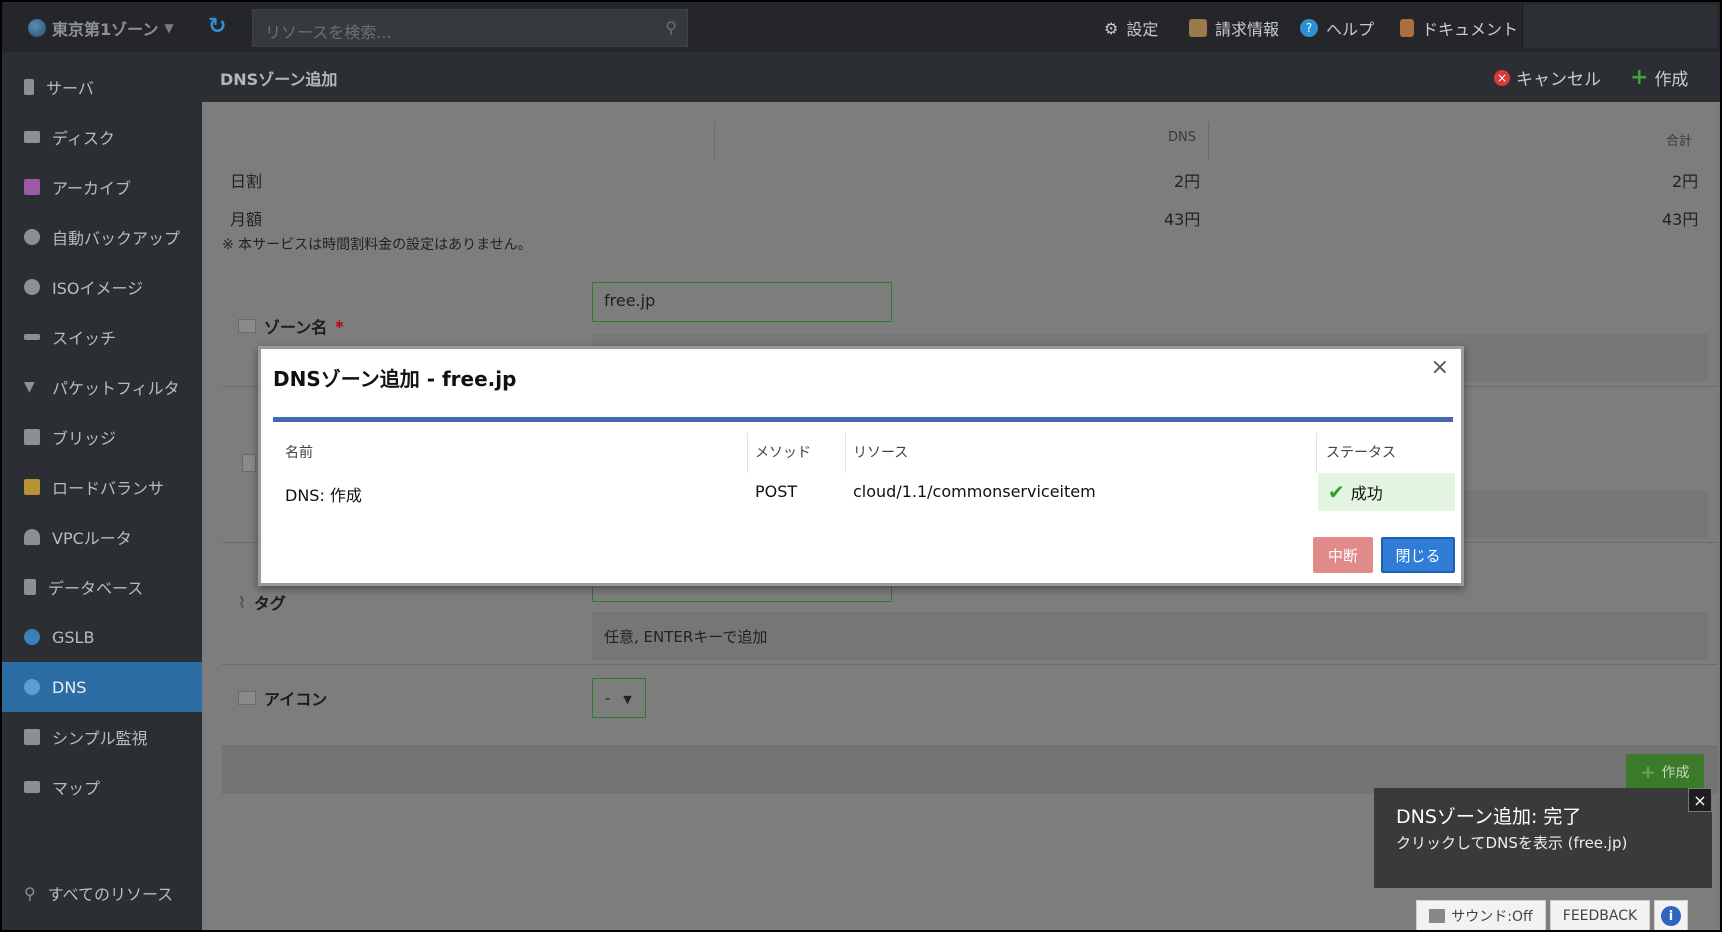  What do you see at coordinates (1309, 28) in the screenshot?
I see `help-icon: ?` at bounding box center [1309, 28].